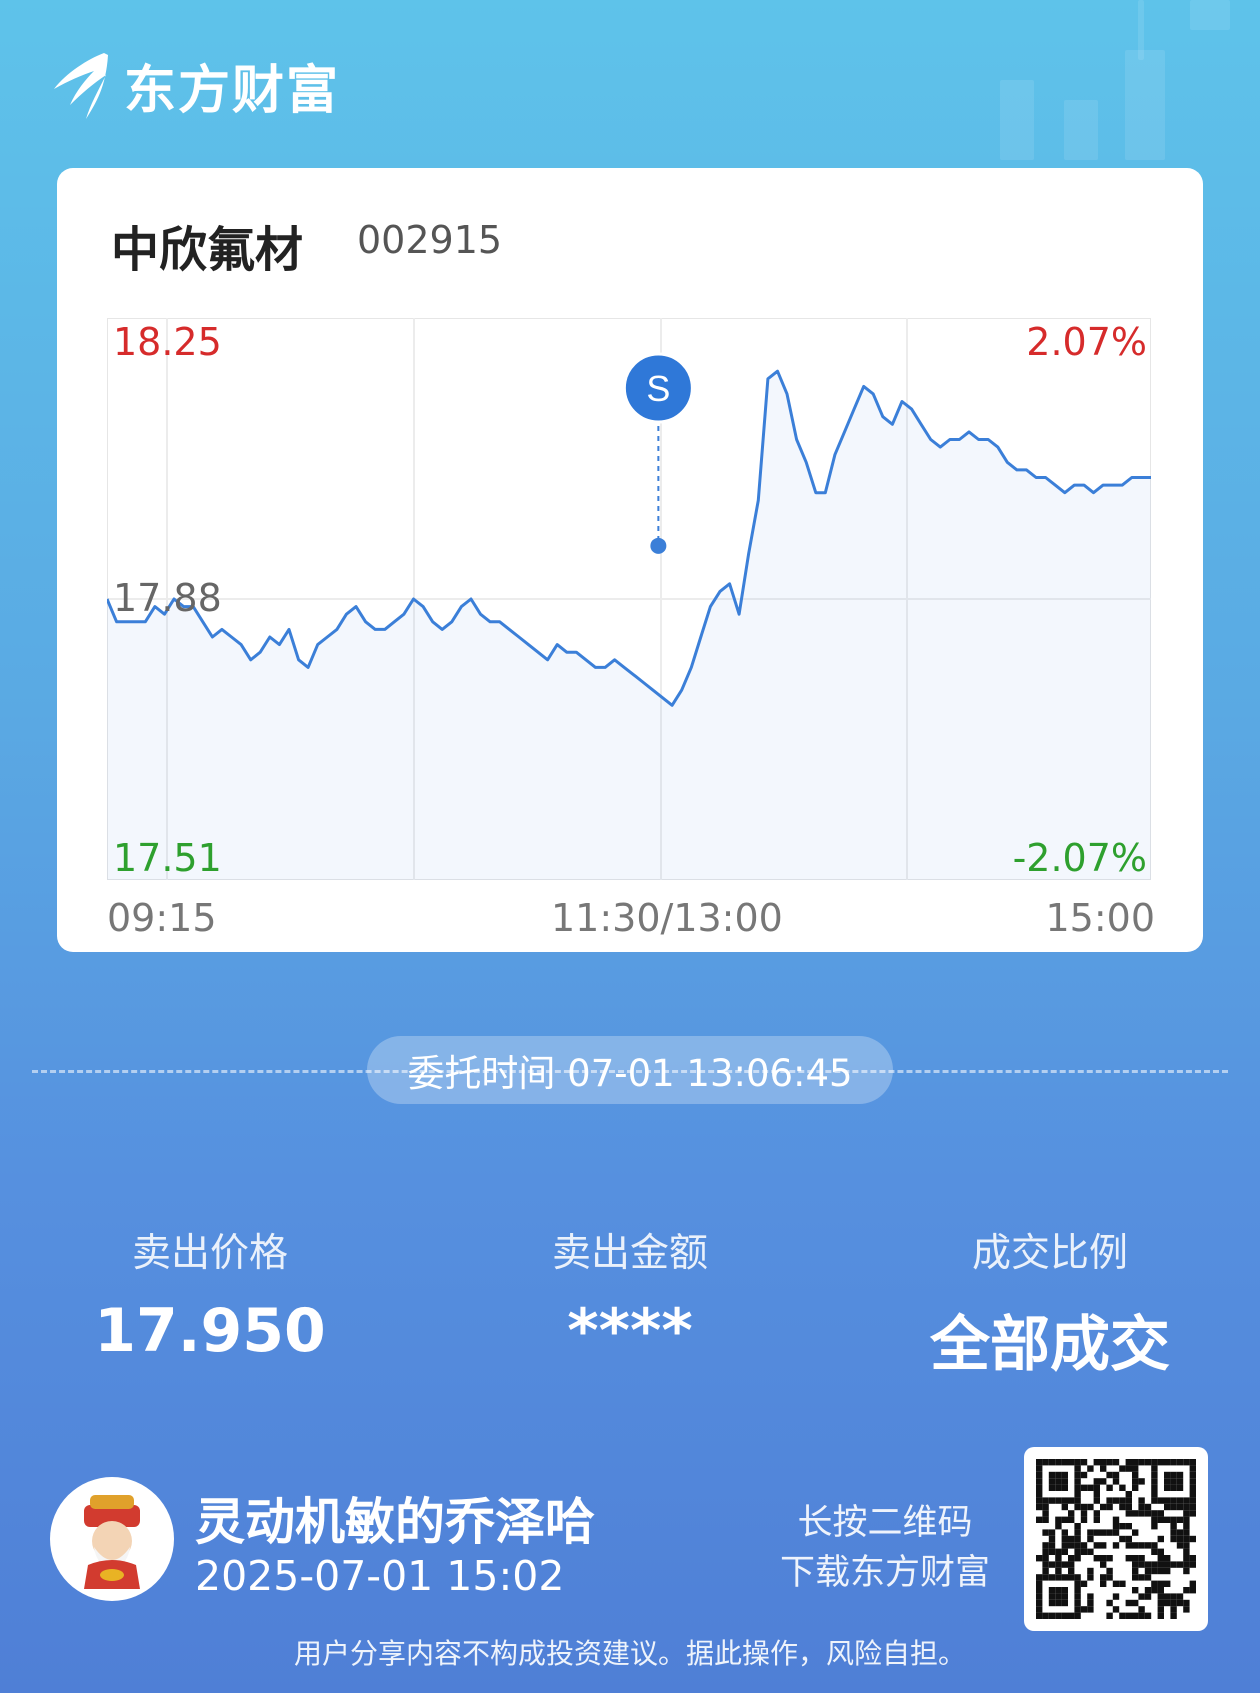 The height and width of the screenshot is (1693, 1260). What do you see at coordinates (885, 1523) in the screenshot?
I see `qr-hint-line1: 长按二维码` at bounding box center [885, 1523].